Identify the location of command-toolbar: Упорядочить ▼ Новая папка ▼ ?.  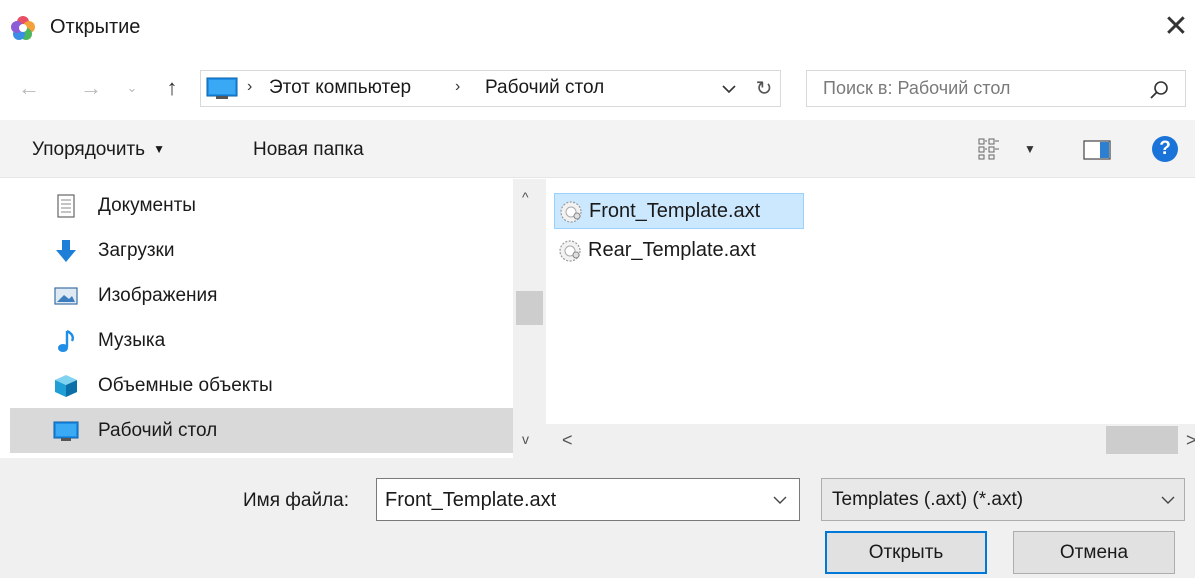
(597, 149).